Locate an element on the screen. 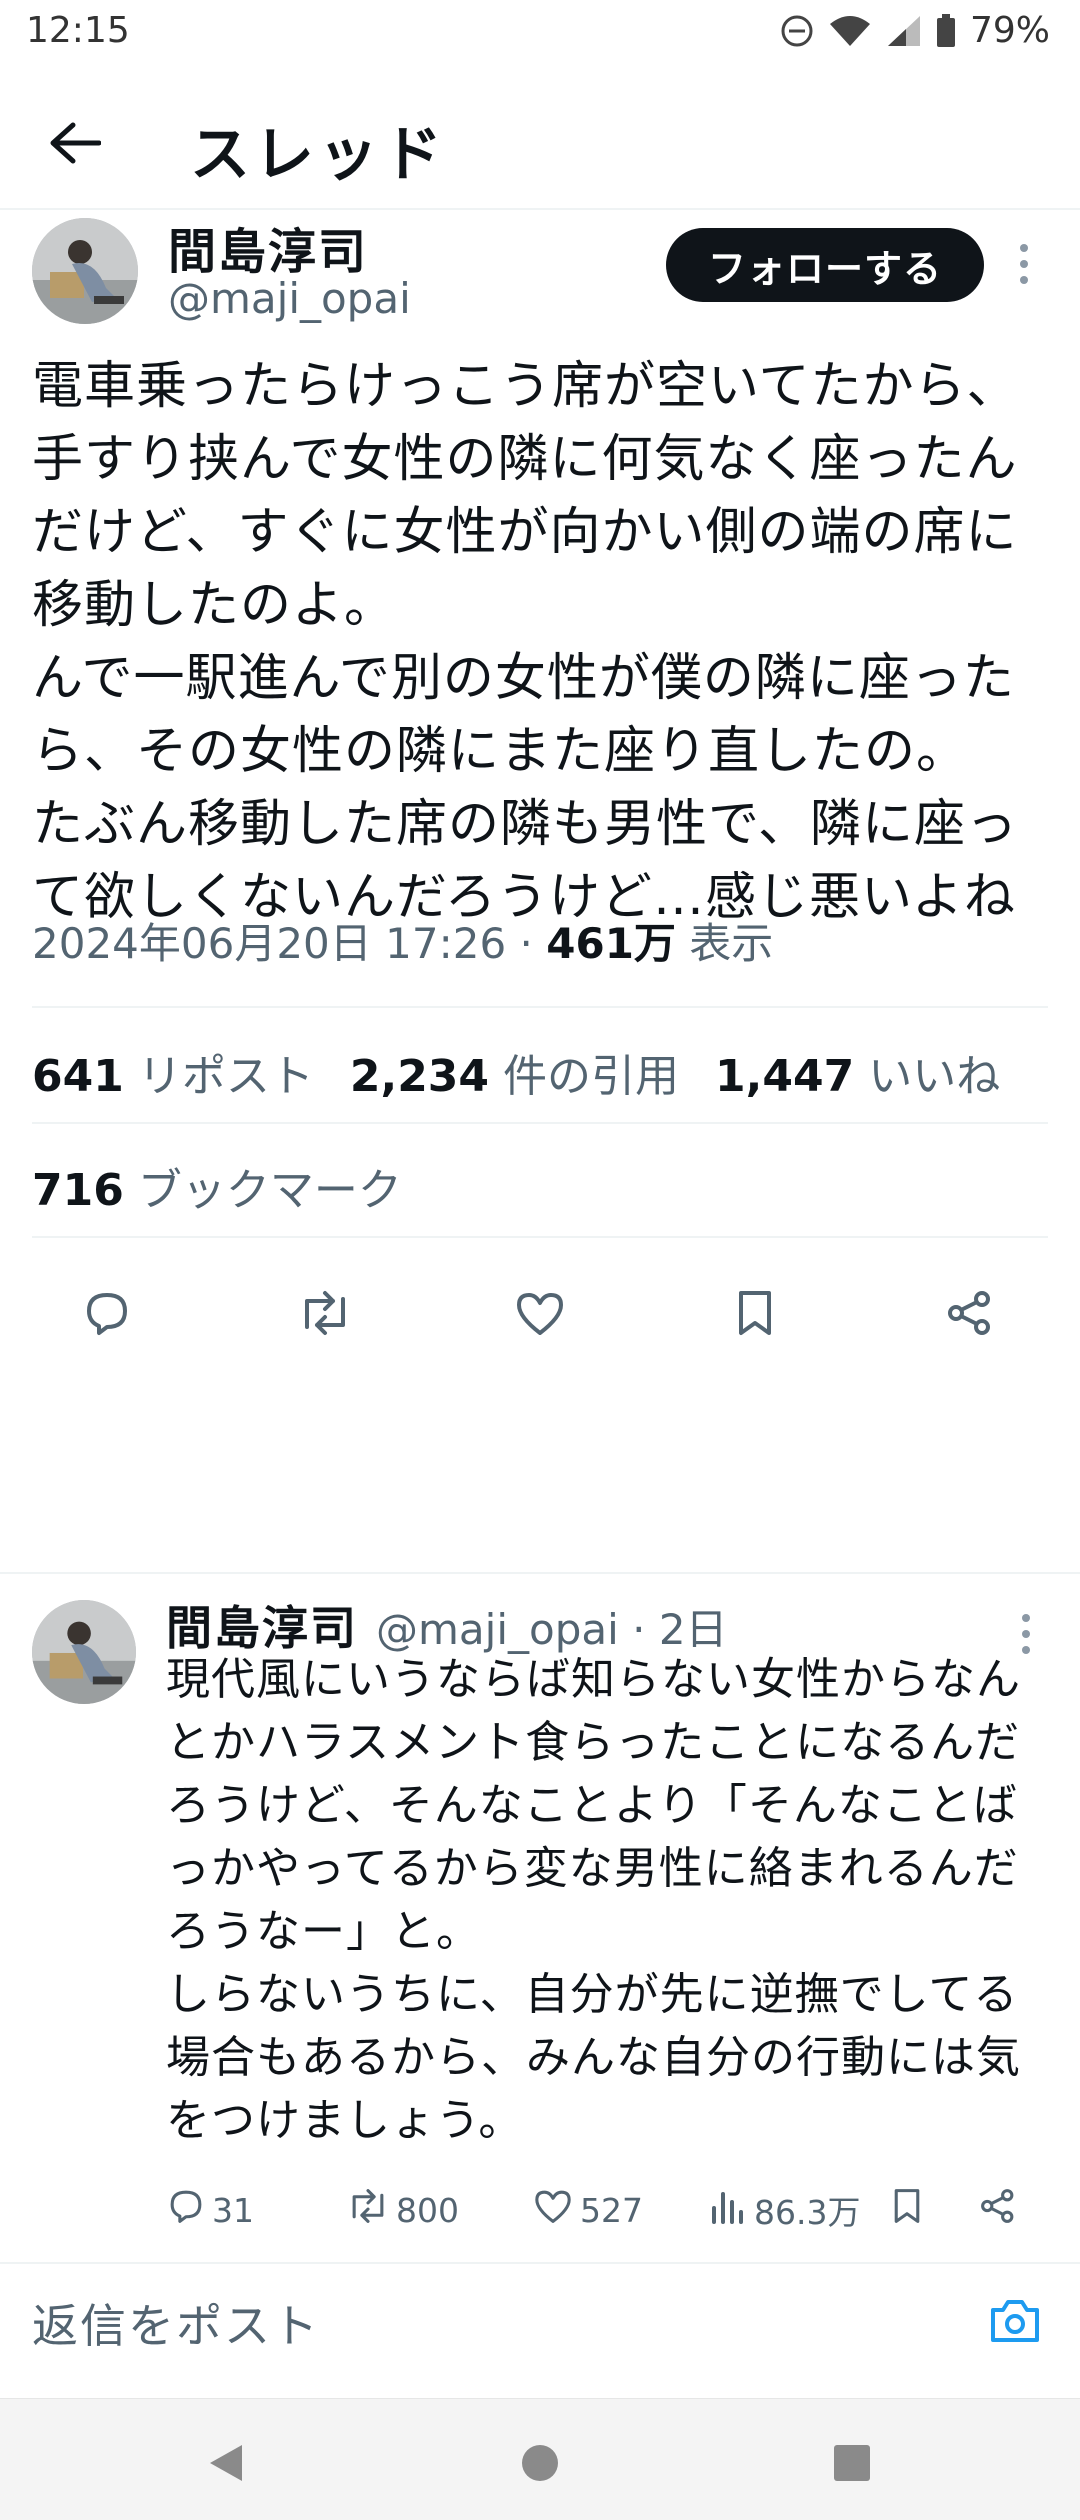  tweet-meta: 2024年06月20日 17:26 · 461万 表示 is located at coordinates (402, 940).